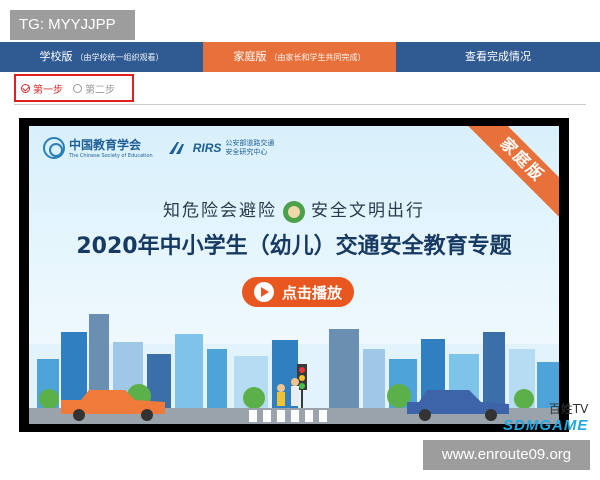 Image resolution: width=600 pixels, height=480 pixels. What do you see at coordinates (119, 57) in the screenshot?
I see `tab-school-sub: （由学校统一组织观看）` at bounding box center [119, 57].